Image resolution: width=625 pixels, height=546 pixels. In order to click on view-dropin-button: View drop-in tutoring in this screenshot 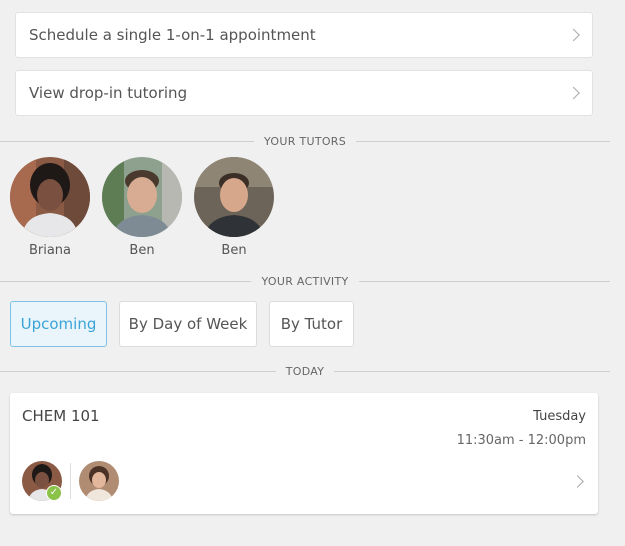, I will do `click(304, 93)`.